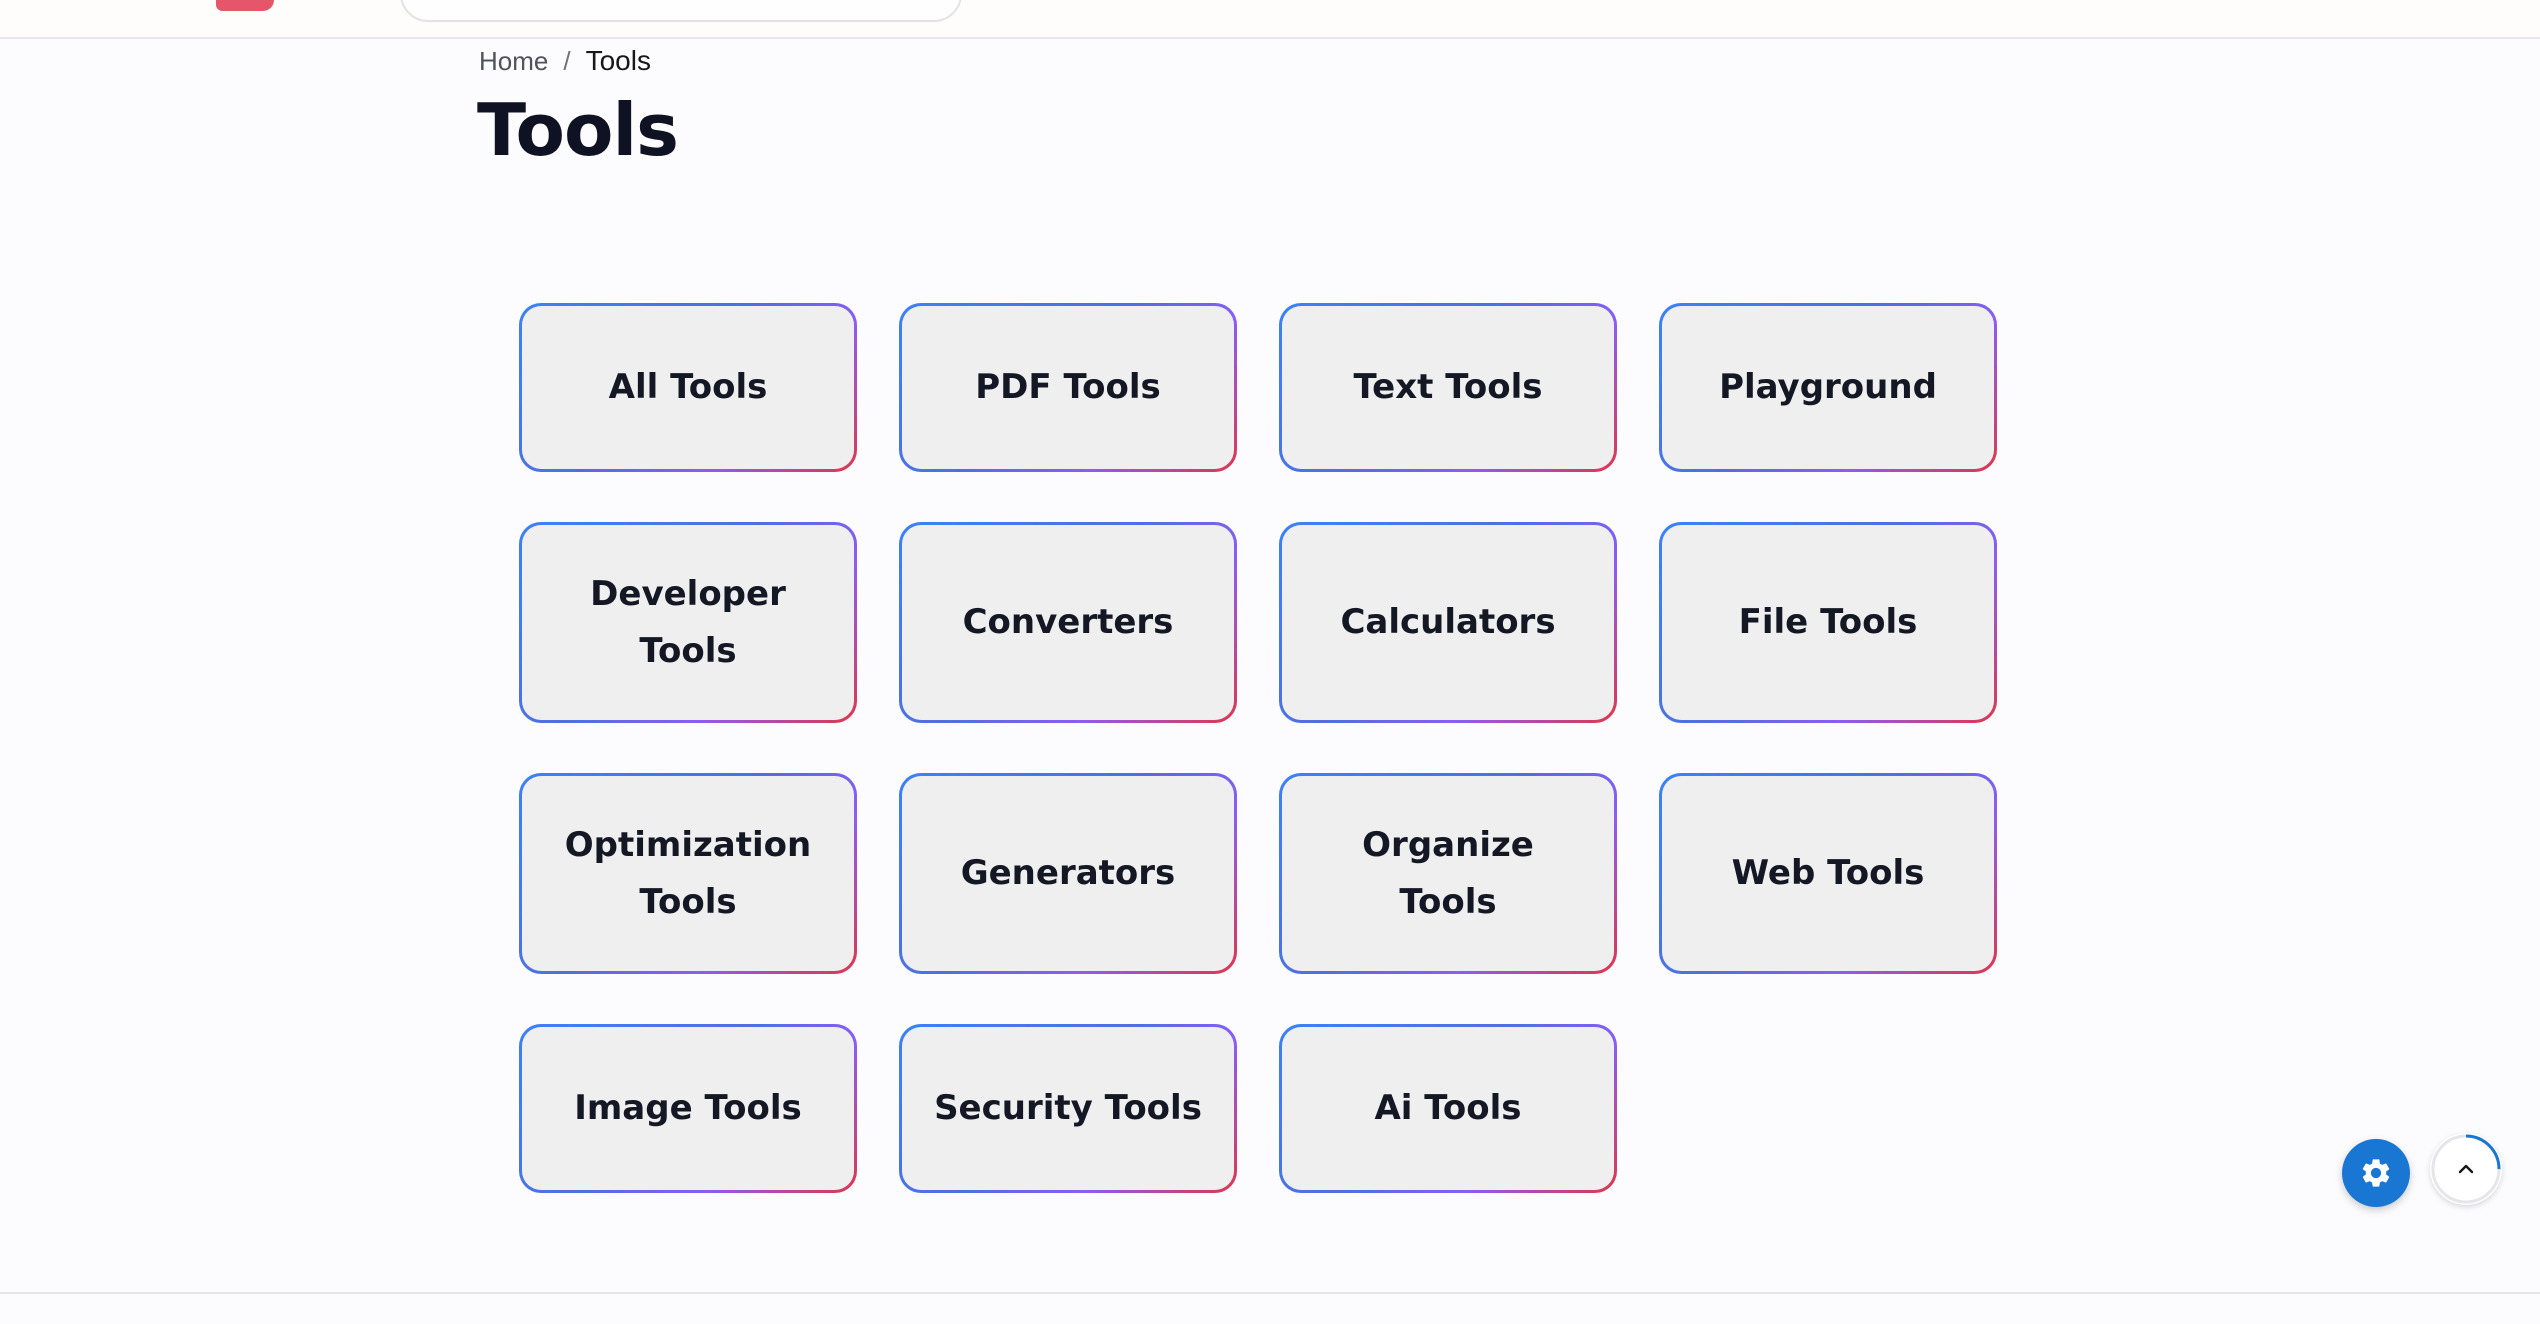 This screenshot has height=1324, width=2540. I want to click on site-logo, so click(245, 5).